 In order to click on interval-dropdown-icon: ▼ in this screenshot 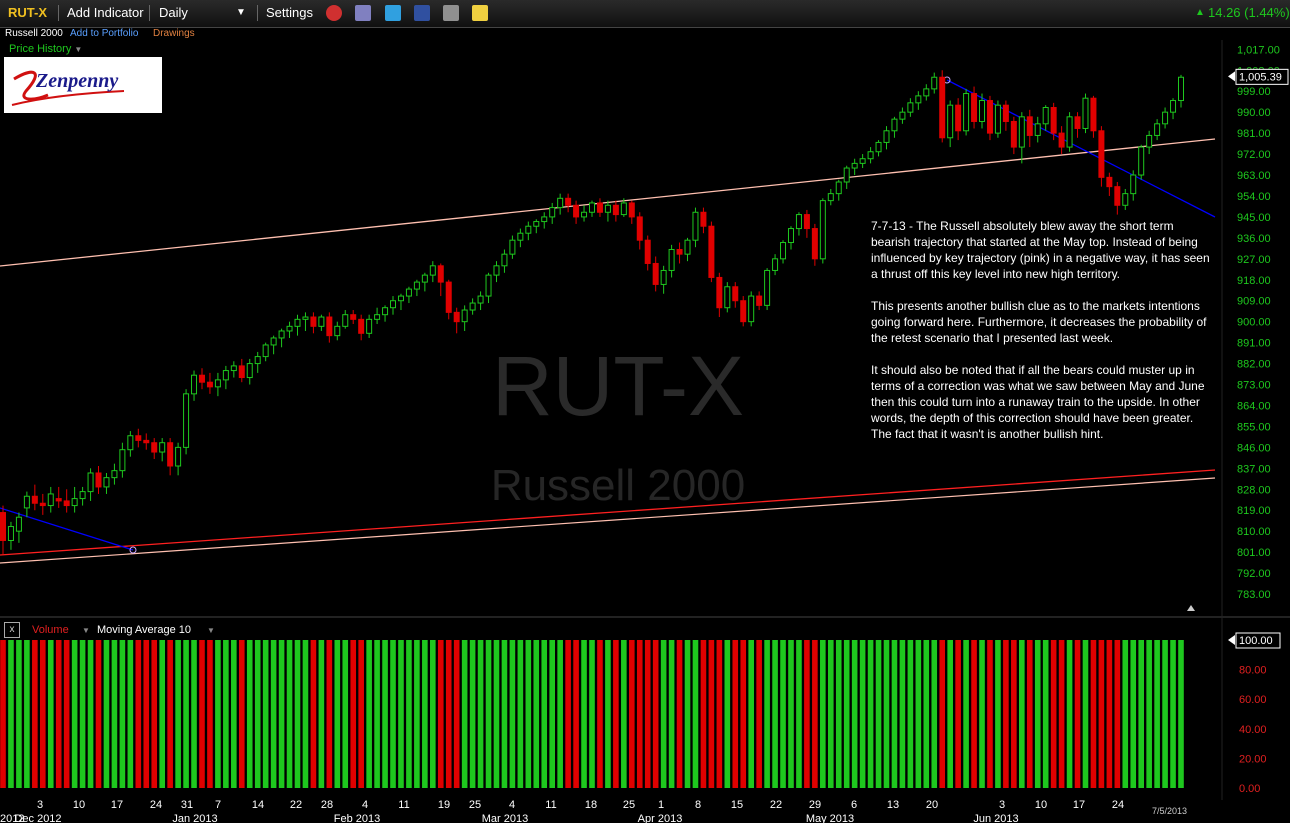, I will do `click(241, 12)`.